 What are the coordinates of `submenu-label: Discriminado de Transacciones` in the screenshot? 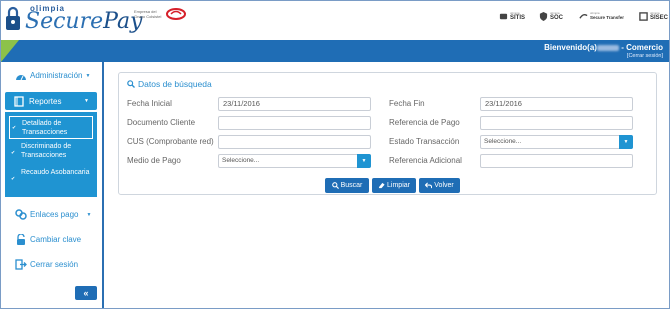 It's located at (46, 151).